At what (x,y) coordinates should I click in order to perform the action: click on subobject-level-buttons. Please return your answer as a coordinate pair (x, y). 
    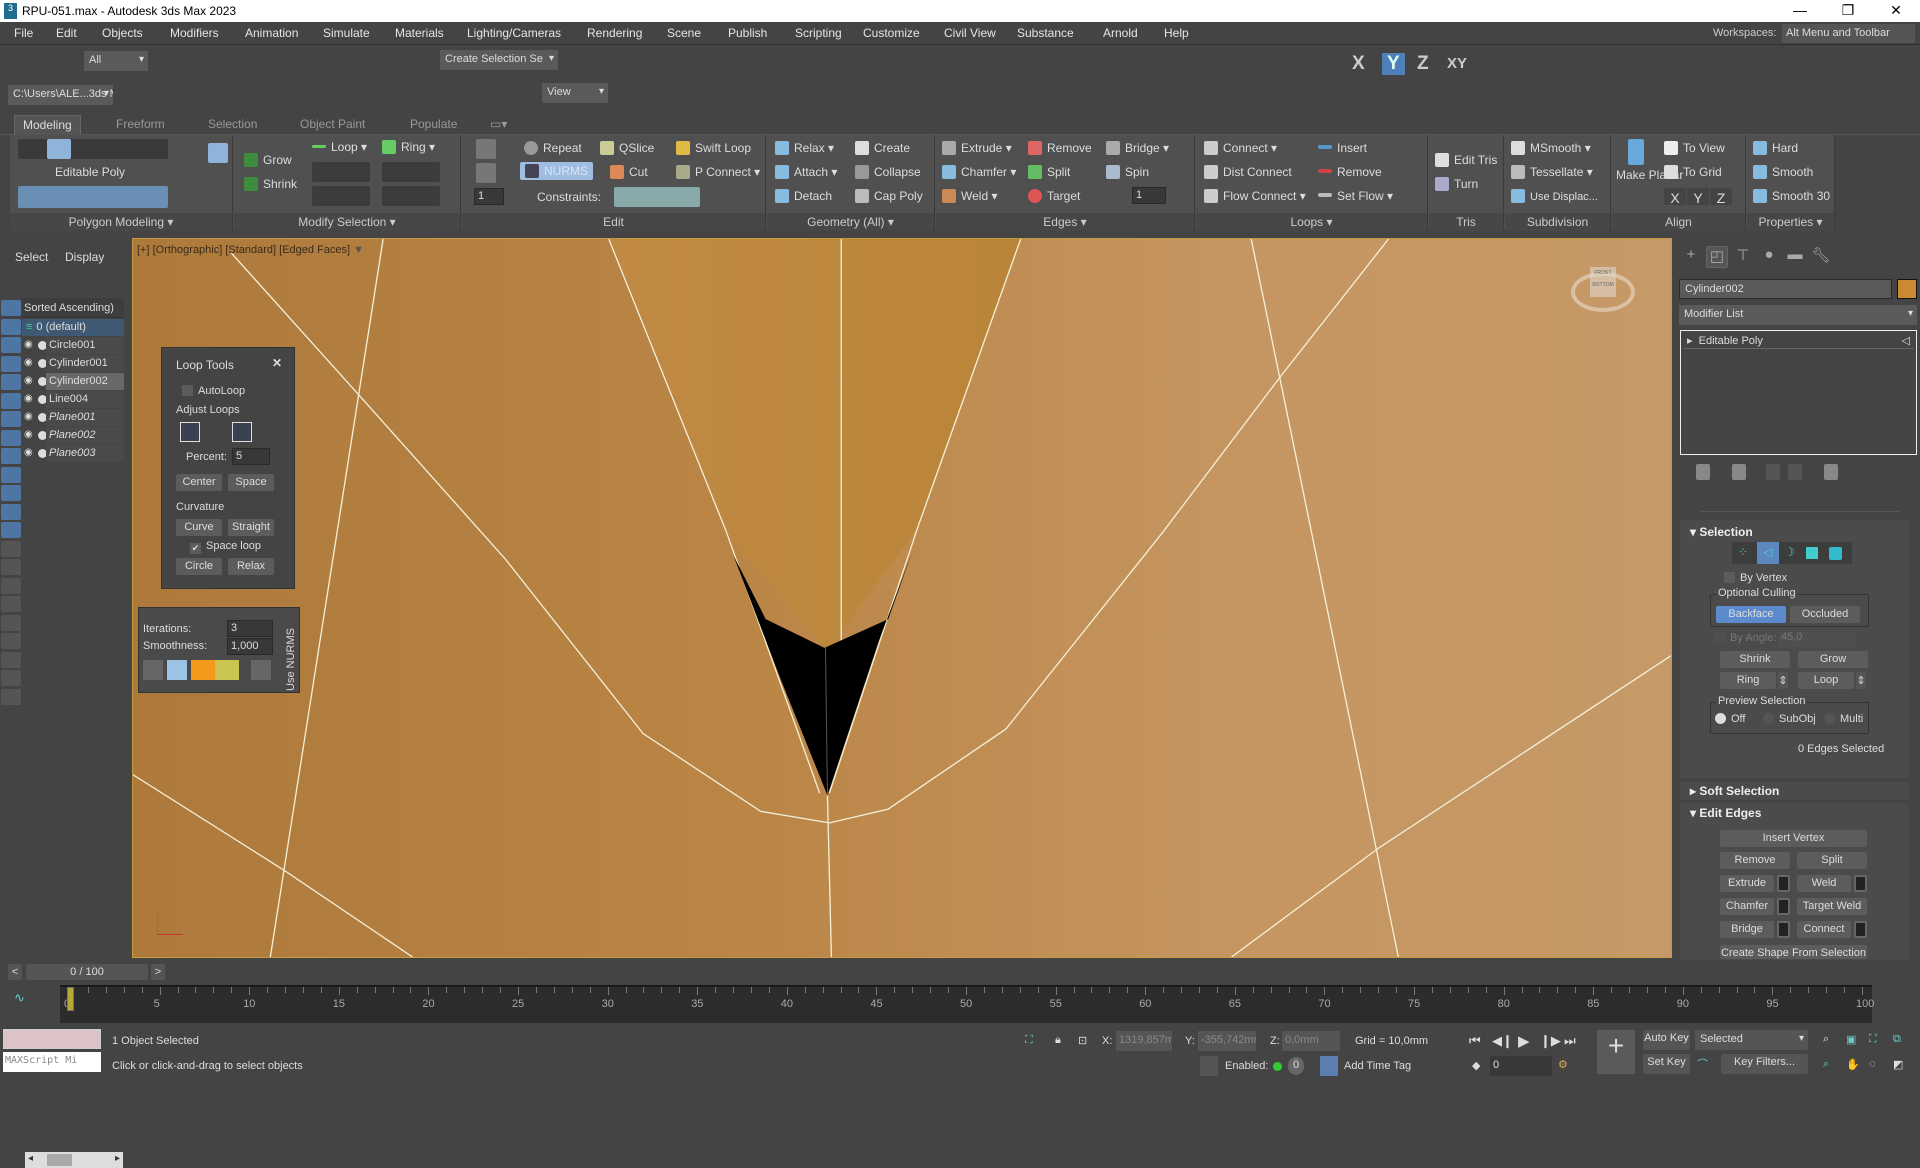
    Looking at the image, I should click on (93, 149).